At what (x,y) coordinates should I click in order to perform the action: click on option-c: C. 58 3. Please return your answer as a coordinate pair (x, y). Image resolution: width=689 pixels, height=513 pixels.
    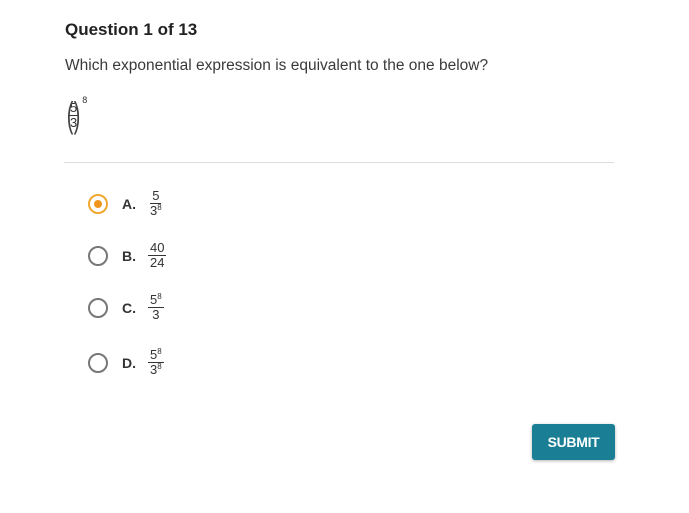
    Looking at the image, I should click on (126, 307).